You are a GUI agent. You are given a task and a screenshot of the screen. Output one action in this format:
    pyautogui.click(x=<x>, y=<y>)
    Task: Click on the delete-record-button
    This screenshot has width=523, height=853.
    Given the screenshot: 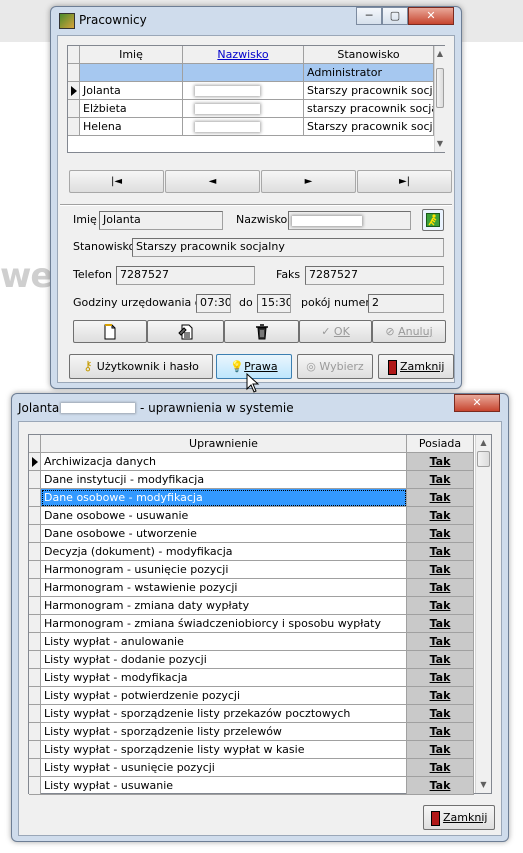 What is the action you would take?
    pyautogui.click(x=261, y=331)
    